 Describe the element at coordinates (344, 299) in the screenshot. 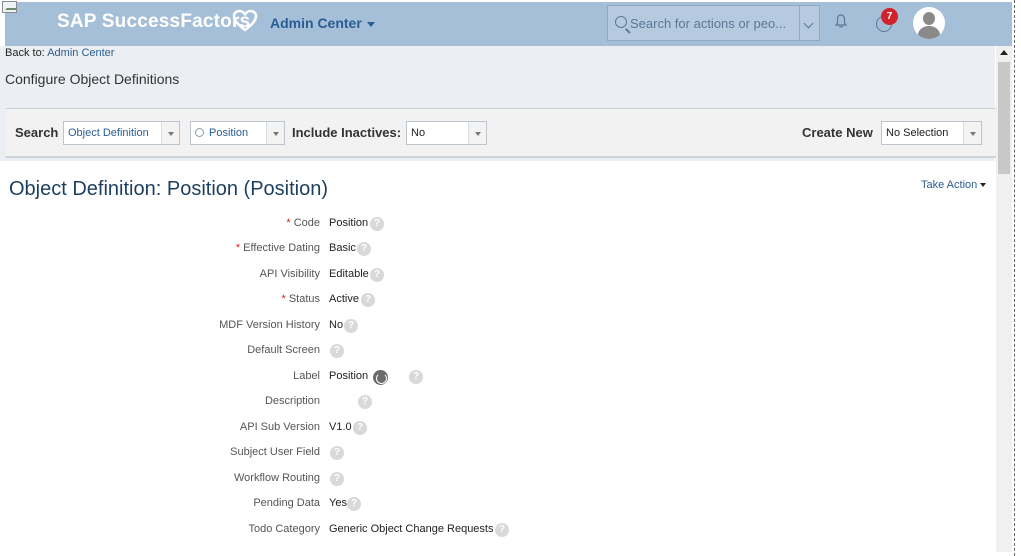

I see `field-value-status: Active` at that location.